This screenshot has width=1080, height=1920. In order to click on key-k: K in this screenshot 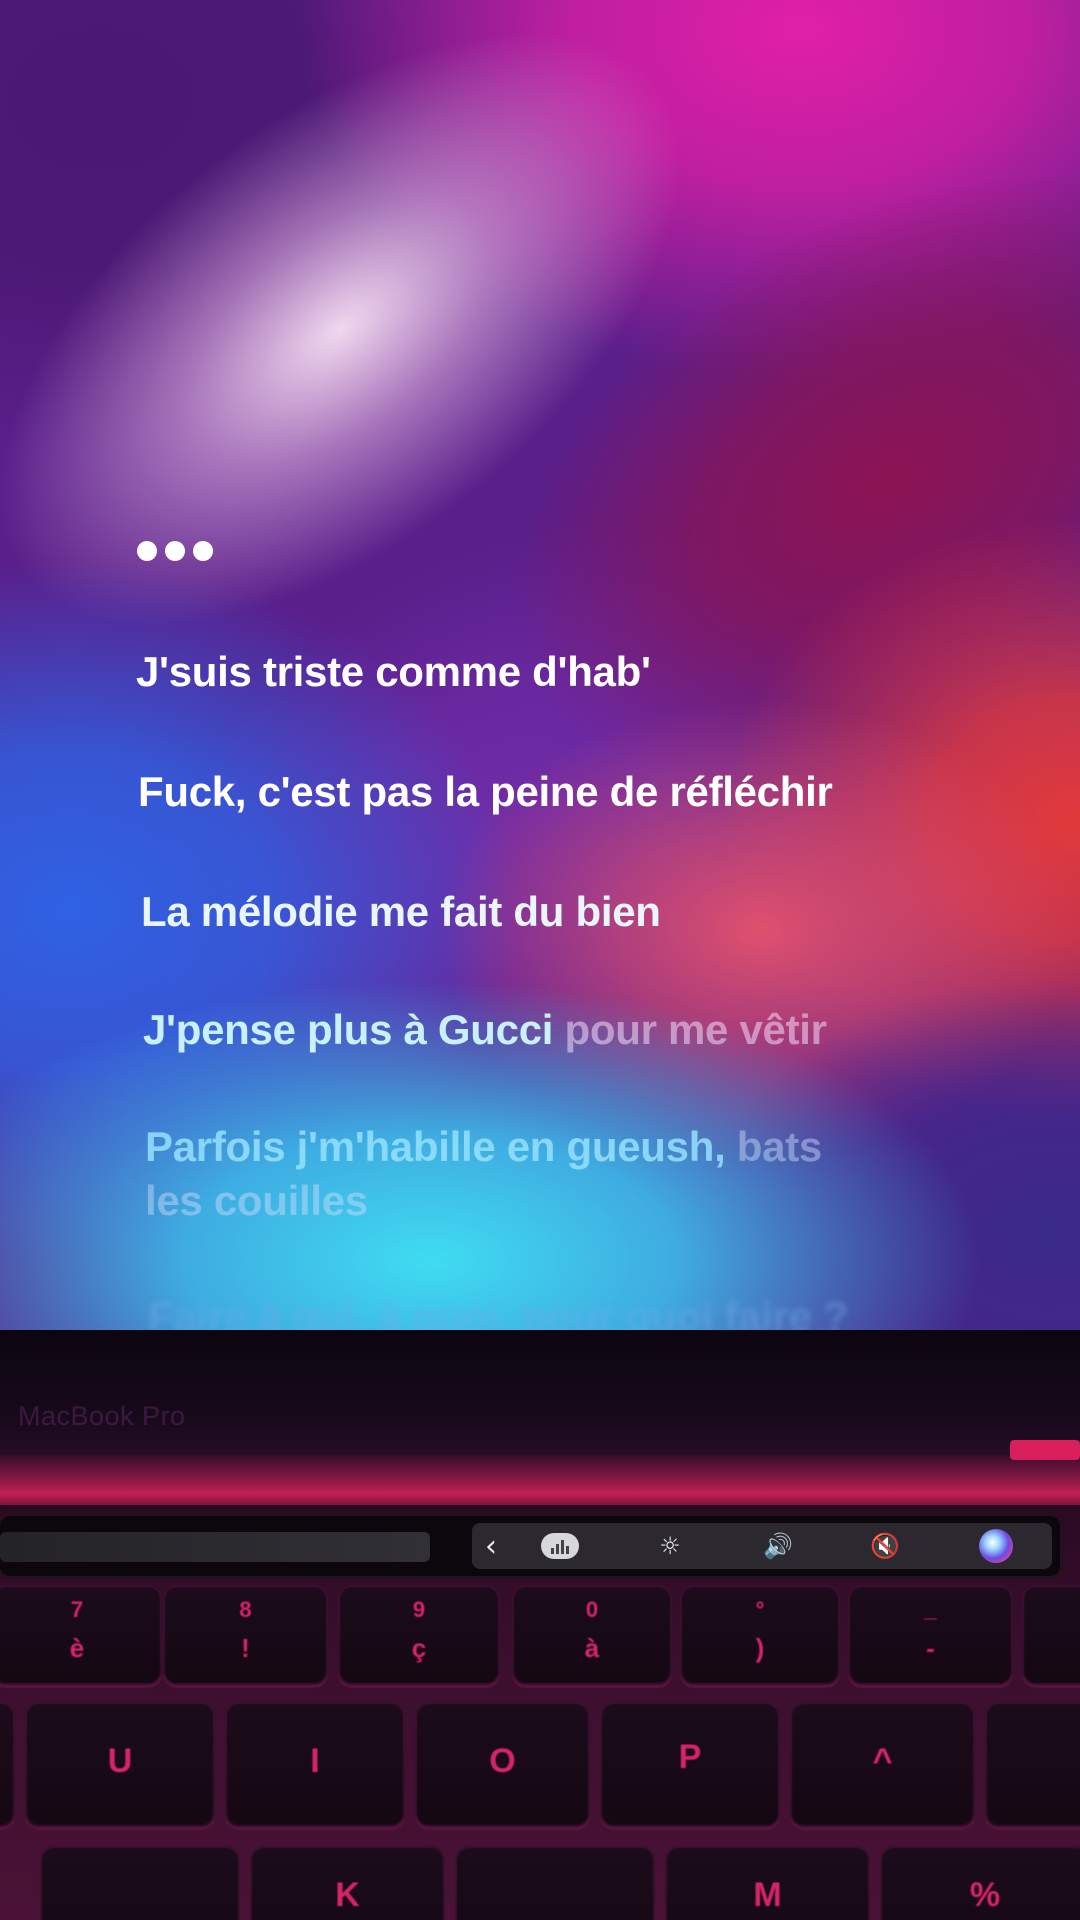, I will do `click(347, 1883)`.